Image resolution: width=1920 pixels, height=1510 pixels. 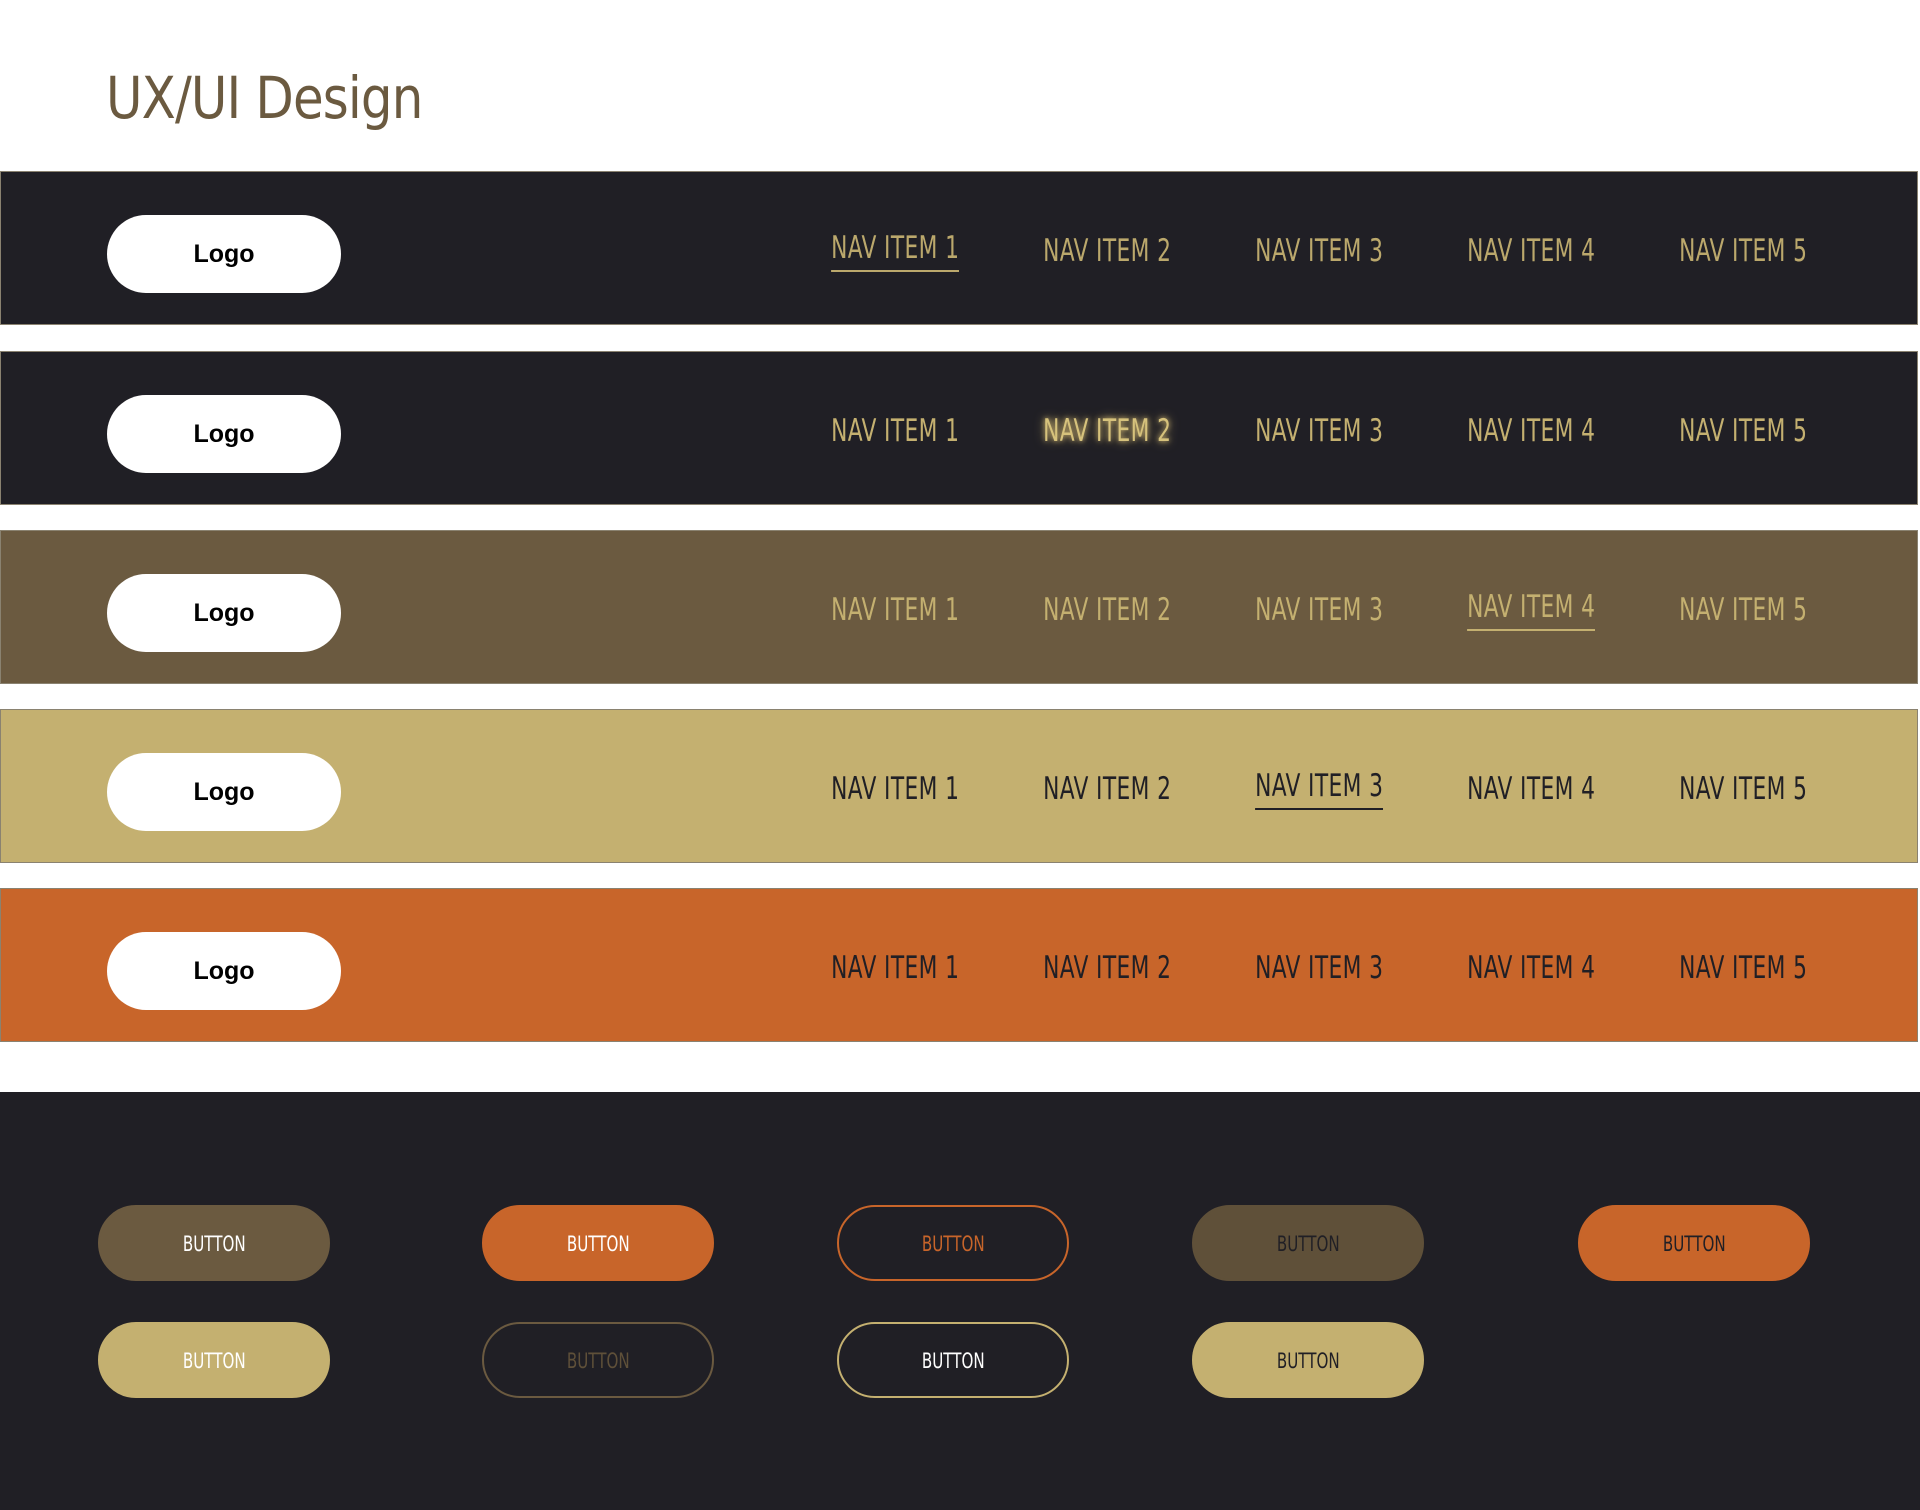 What do you see at coordinates (598, 1360) in the screenshot?
I see `button-brown-outline: BUTTON` at bounding box center [598, 1360].